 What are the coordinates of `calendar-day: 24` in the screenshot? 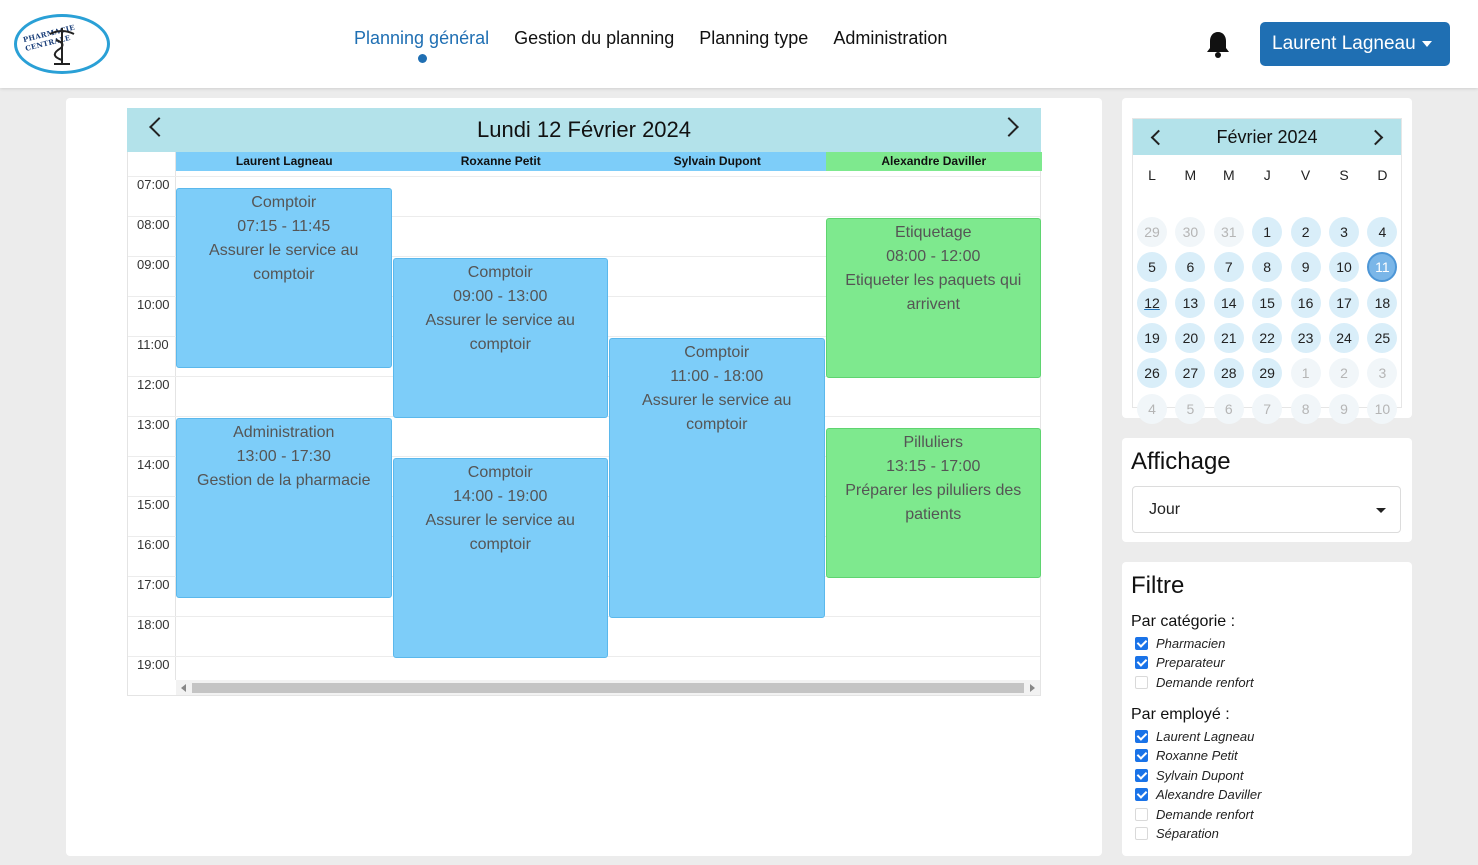 It's located at (1344, 337).